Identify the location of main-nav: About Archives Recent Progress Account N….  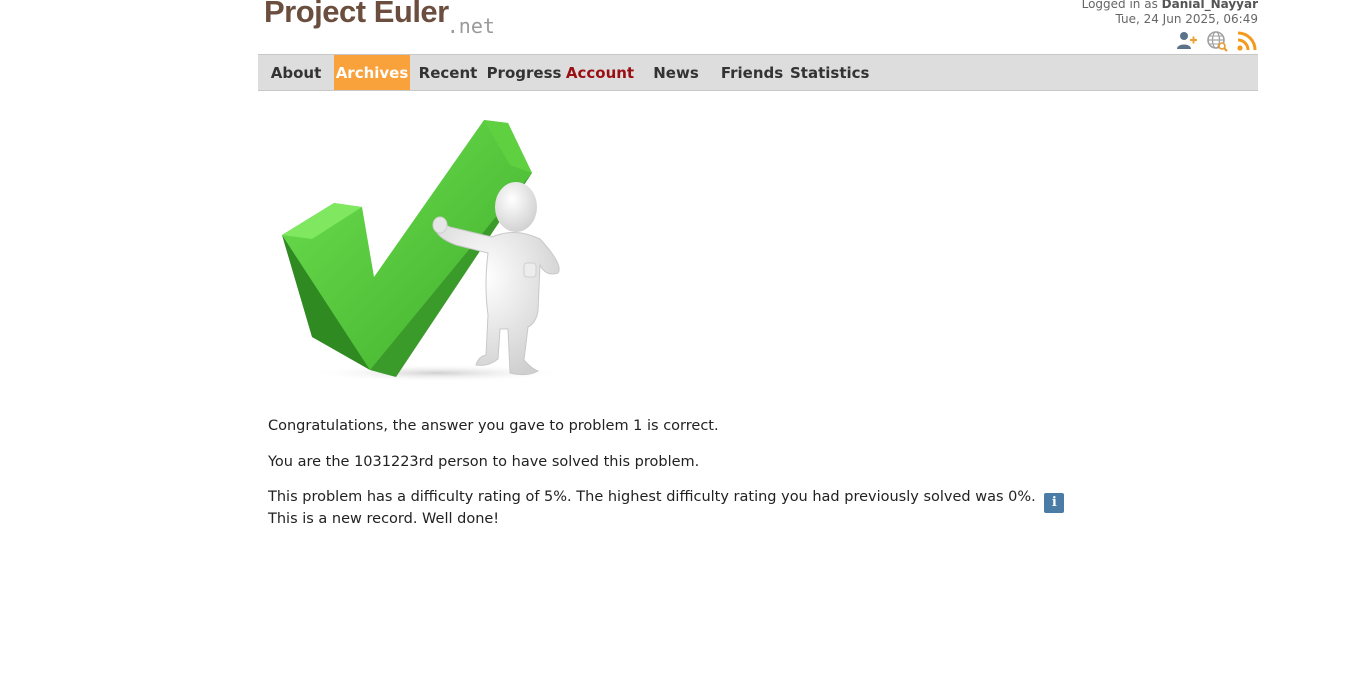
(758, 72).